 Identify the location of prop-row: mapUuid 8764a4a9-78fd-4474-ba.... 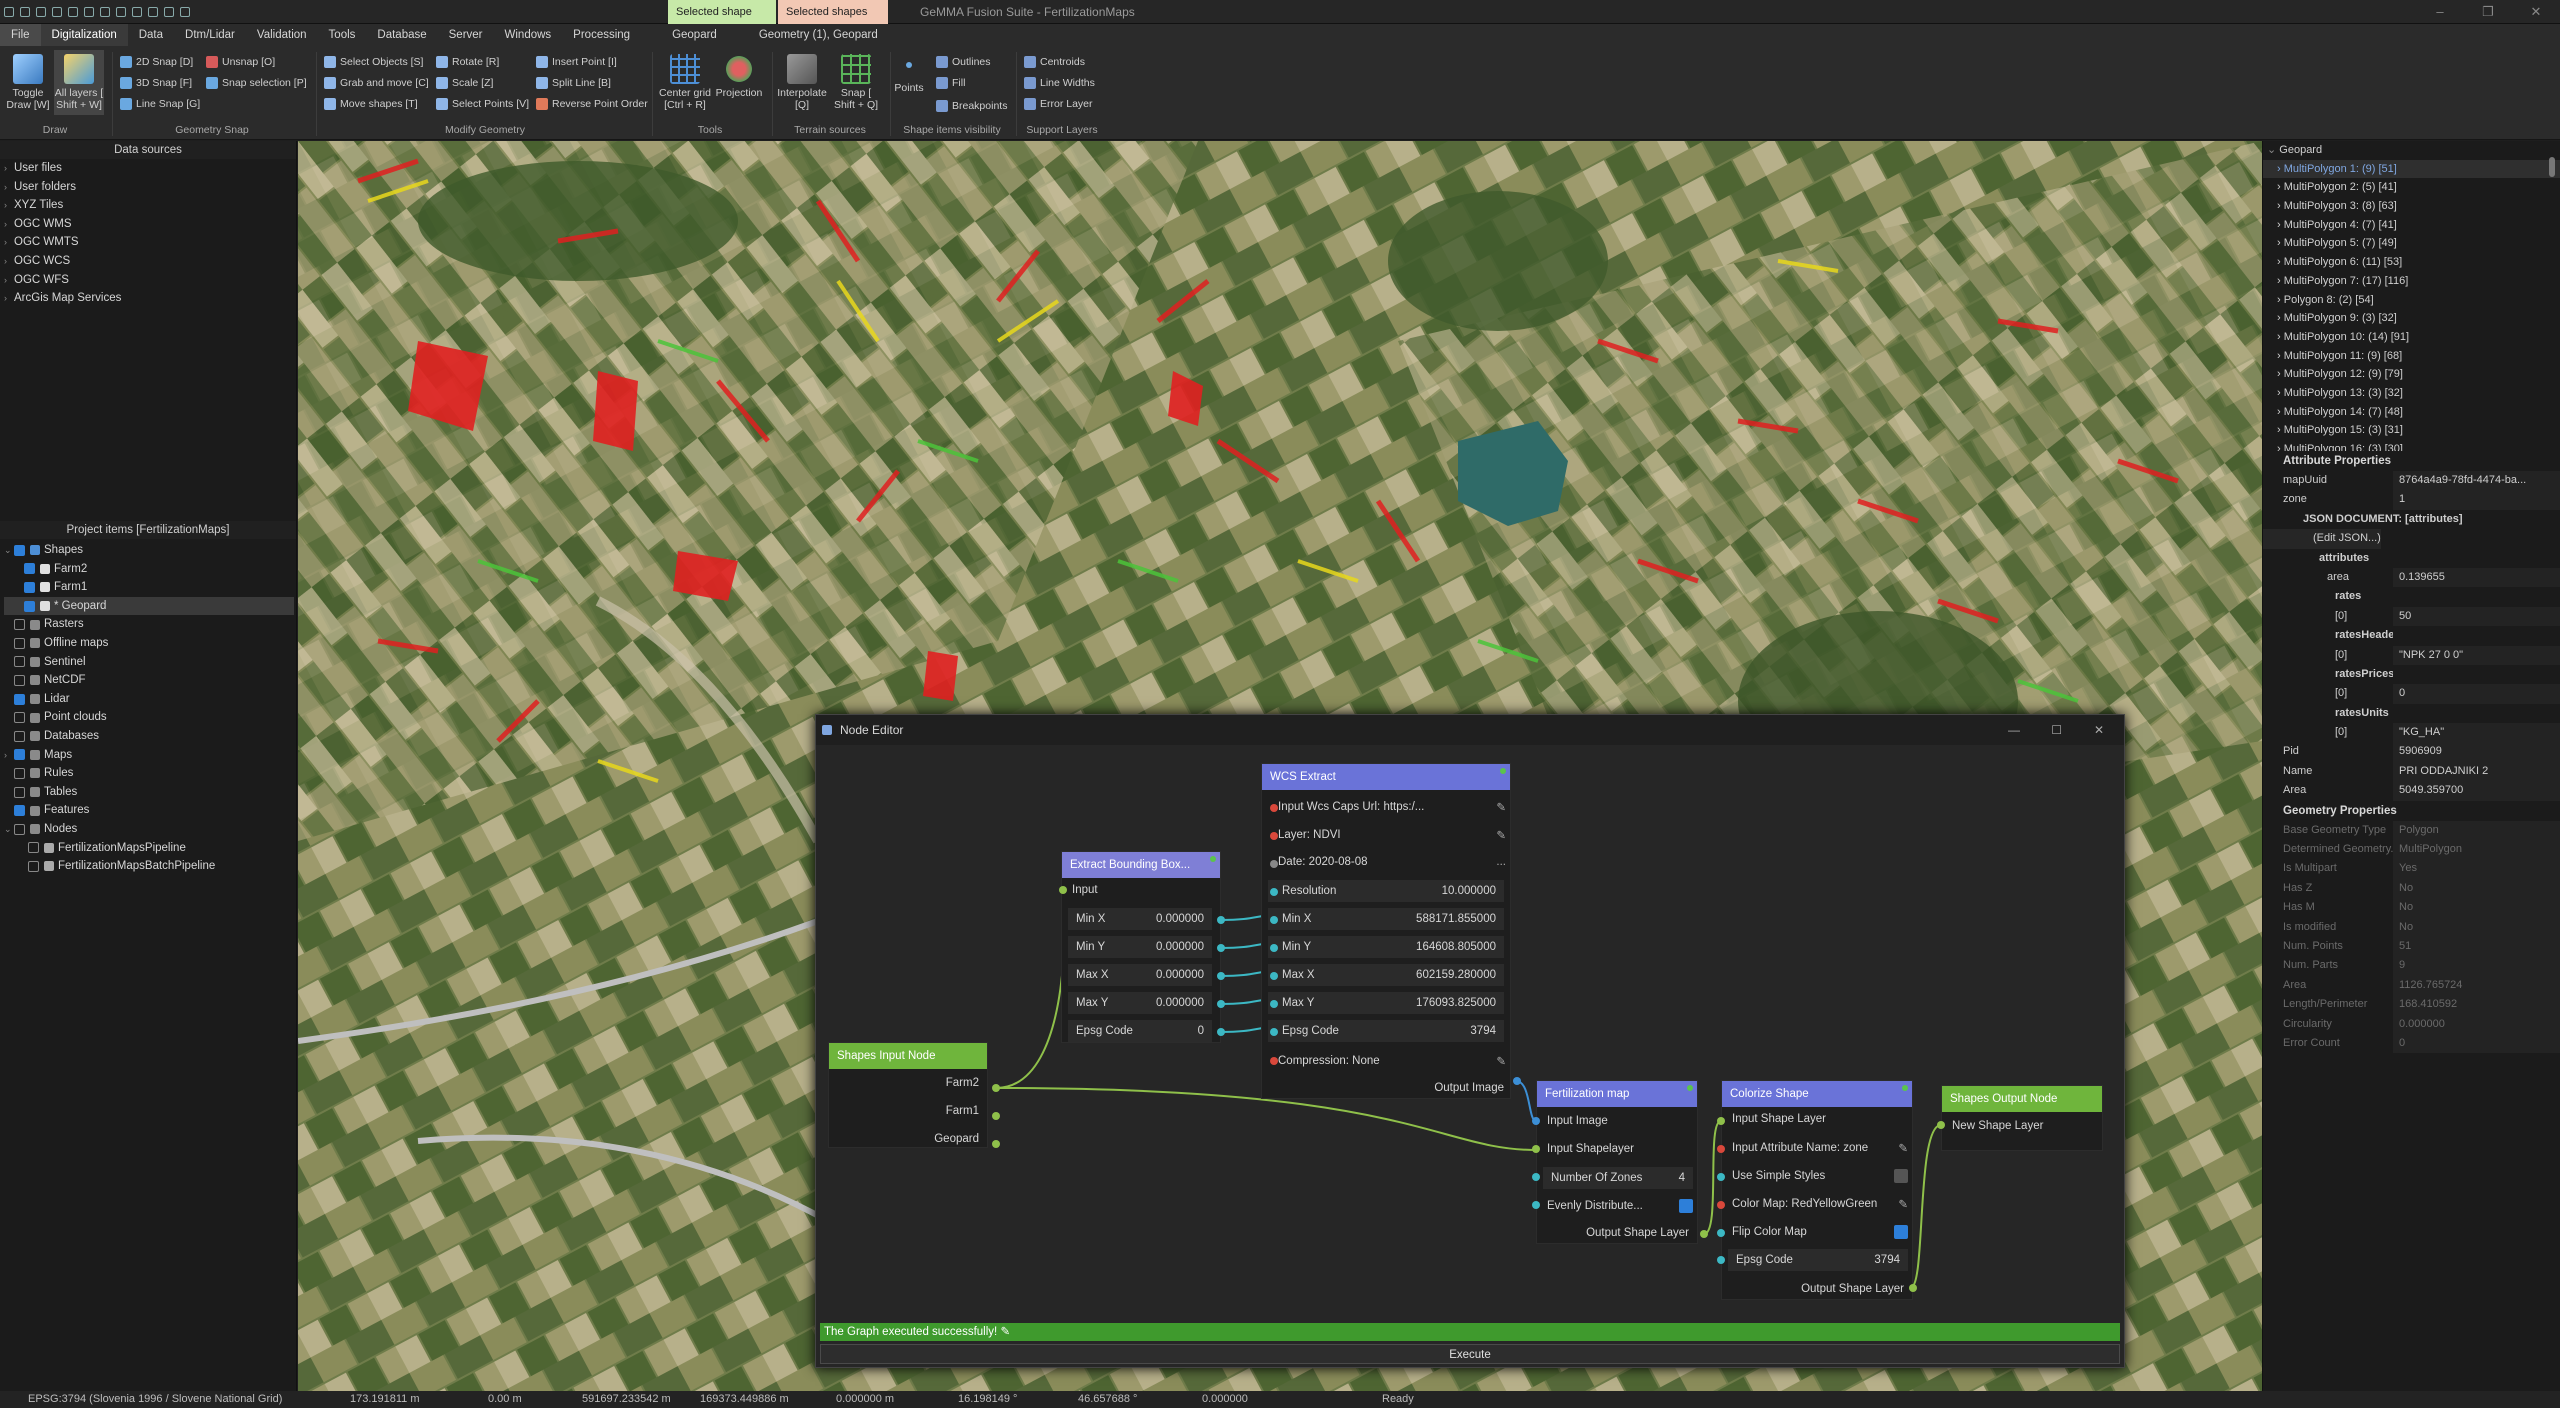
(2411, 481).